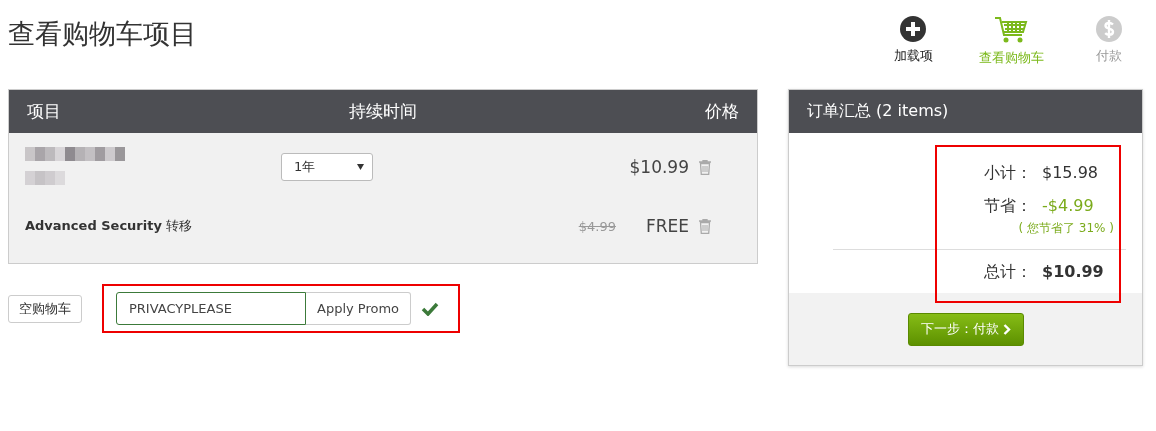 The width and height of the screenshot is (1156, 431). What do you see at coordinates (327, 167) in the screenshot?
I see `duration-select: 1年` at bounding box center [327, 167].